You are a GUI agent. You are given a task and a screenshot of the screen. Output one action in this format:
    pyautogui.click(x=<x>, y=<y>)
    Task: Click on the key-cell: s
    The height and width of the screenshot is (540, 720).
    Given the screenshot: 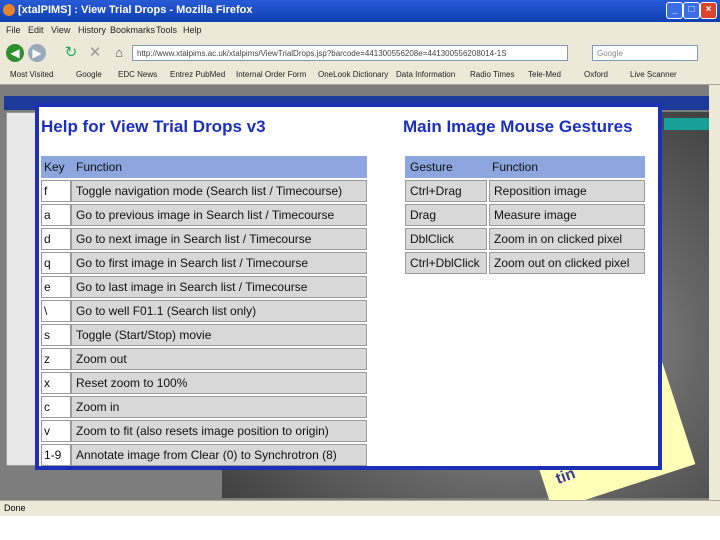 What is the action you would take?
    pyautogui.click(x=56, y=335)
    